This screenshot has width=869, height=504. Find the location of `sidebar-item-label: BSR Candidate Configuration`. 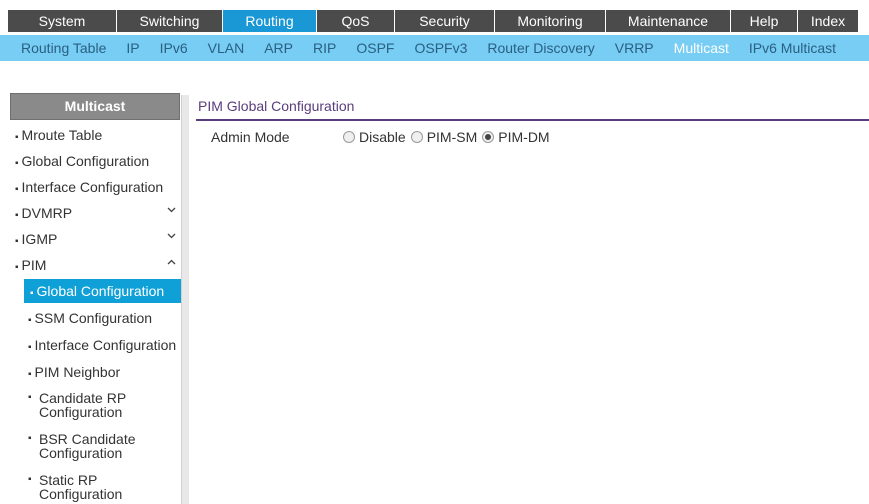

sidebar-item-label: BSR Candidate Configuration is located at coordinates (87, 446).